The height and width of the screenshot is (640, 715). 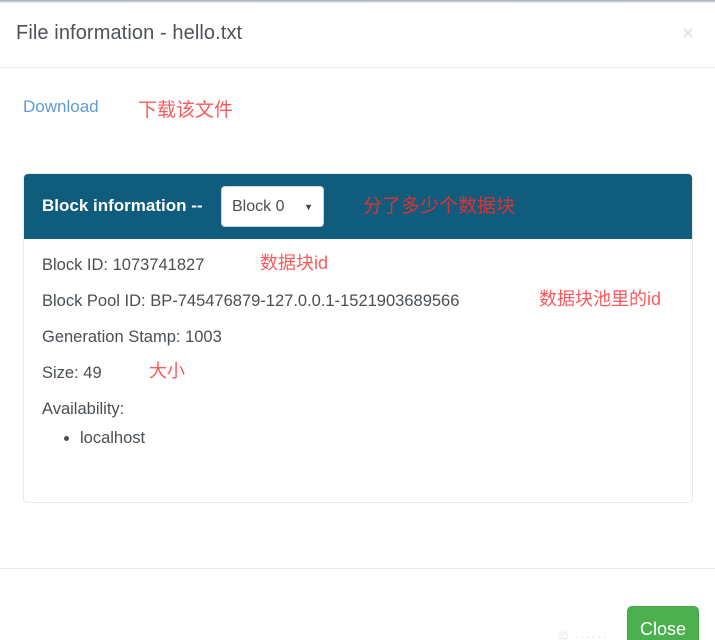 I want to click on close-button: Close, so click(x=663, y=623).